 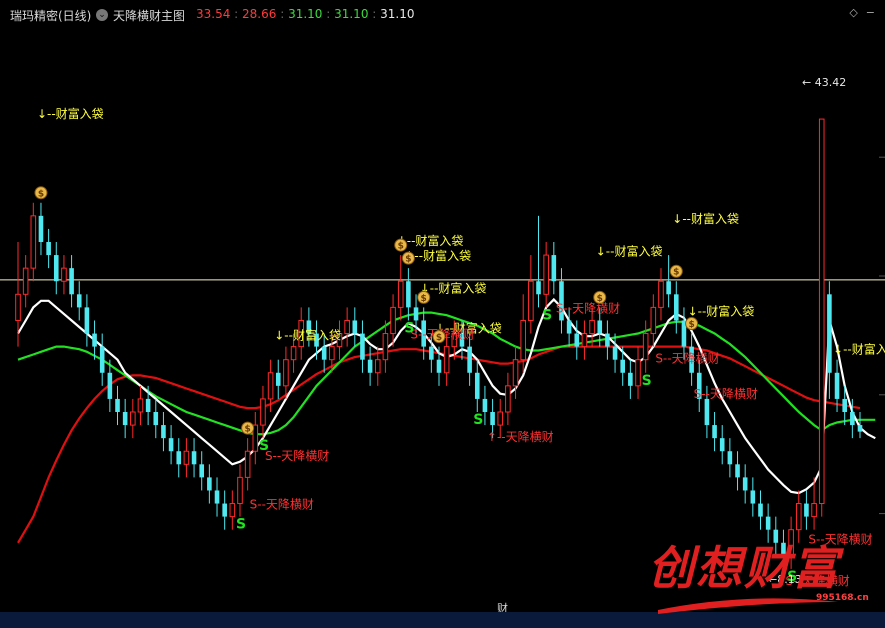 I want to click on windfall-label: ↑--天降横财, so click(x=520, y=437).